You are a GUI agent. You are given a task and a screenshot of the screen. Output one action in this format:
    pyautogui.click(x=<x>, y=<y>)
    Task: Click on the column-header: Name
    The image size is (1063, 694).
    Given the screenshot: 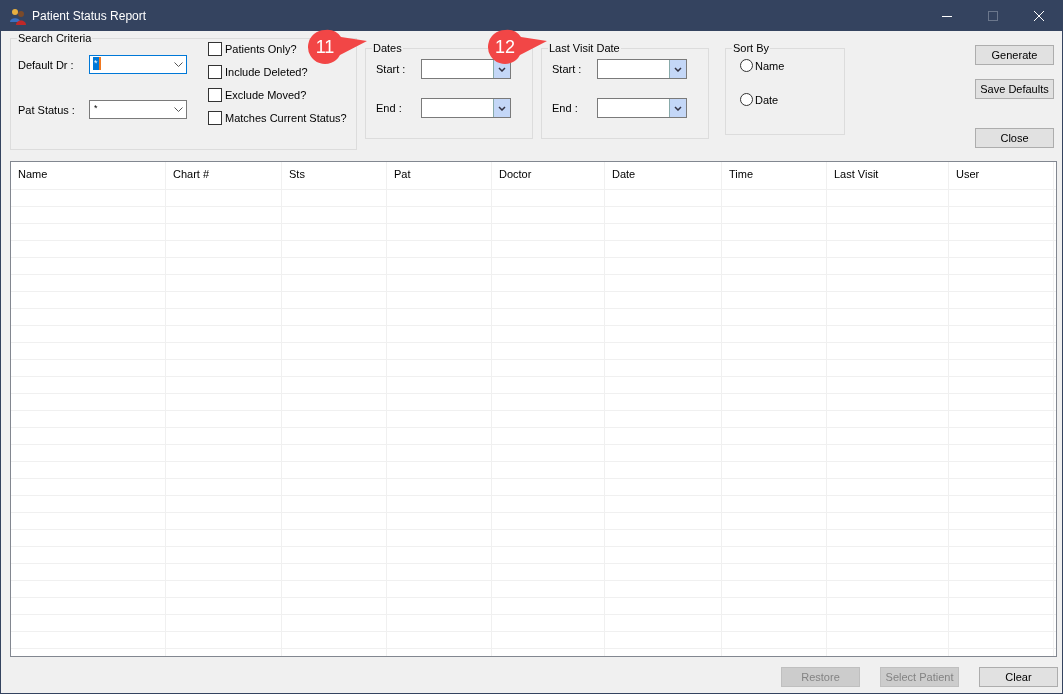 What is the action you would take?
    pyautogui.click(x=88, y=175)
    